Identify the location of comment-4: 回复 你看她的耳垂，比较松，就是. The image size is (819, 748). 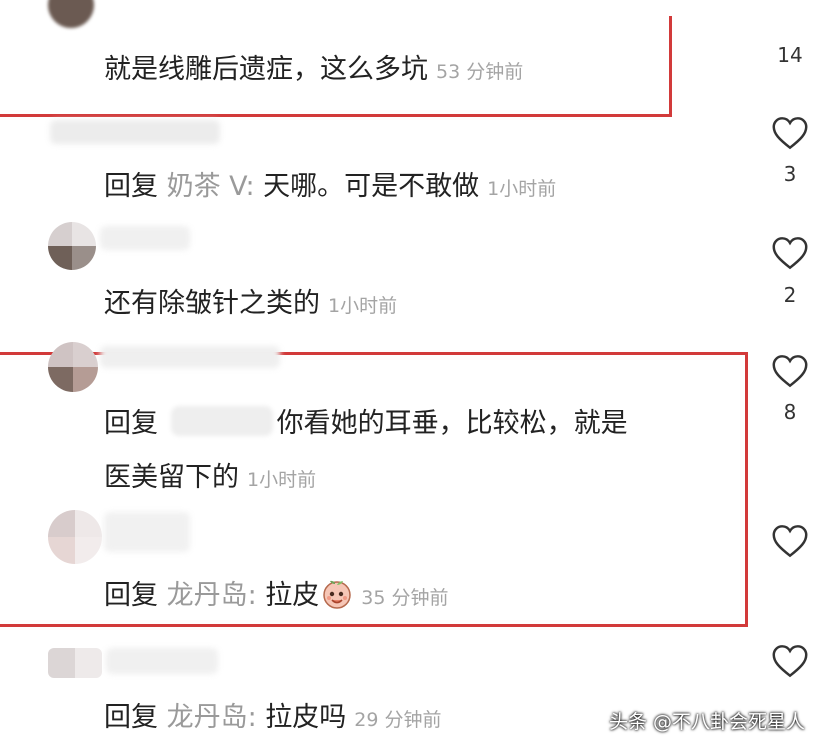
(366, 420).